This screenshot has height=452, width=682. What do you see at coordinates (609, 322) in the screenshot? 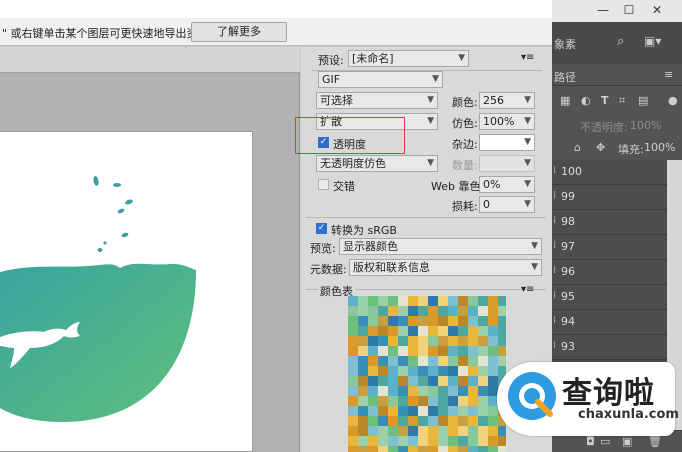
I see `layer-row: ⁞ 94` at bounding box center [609, 322].